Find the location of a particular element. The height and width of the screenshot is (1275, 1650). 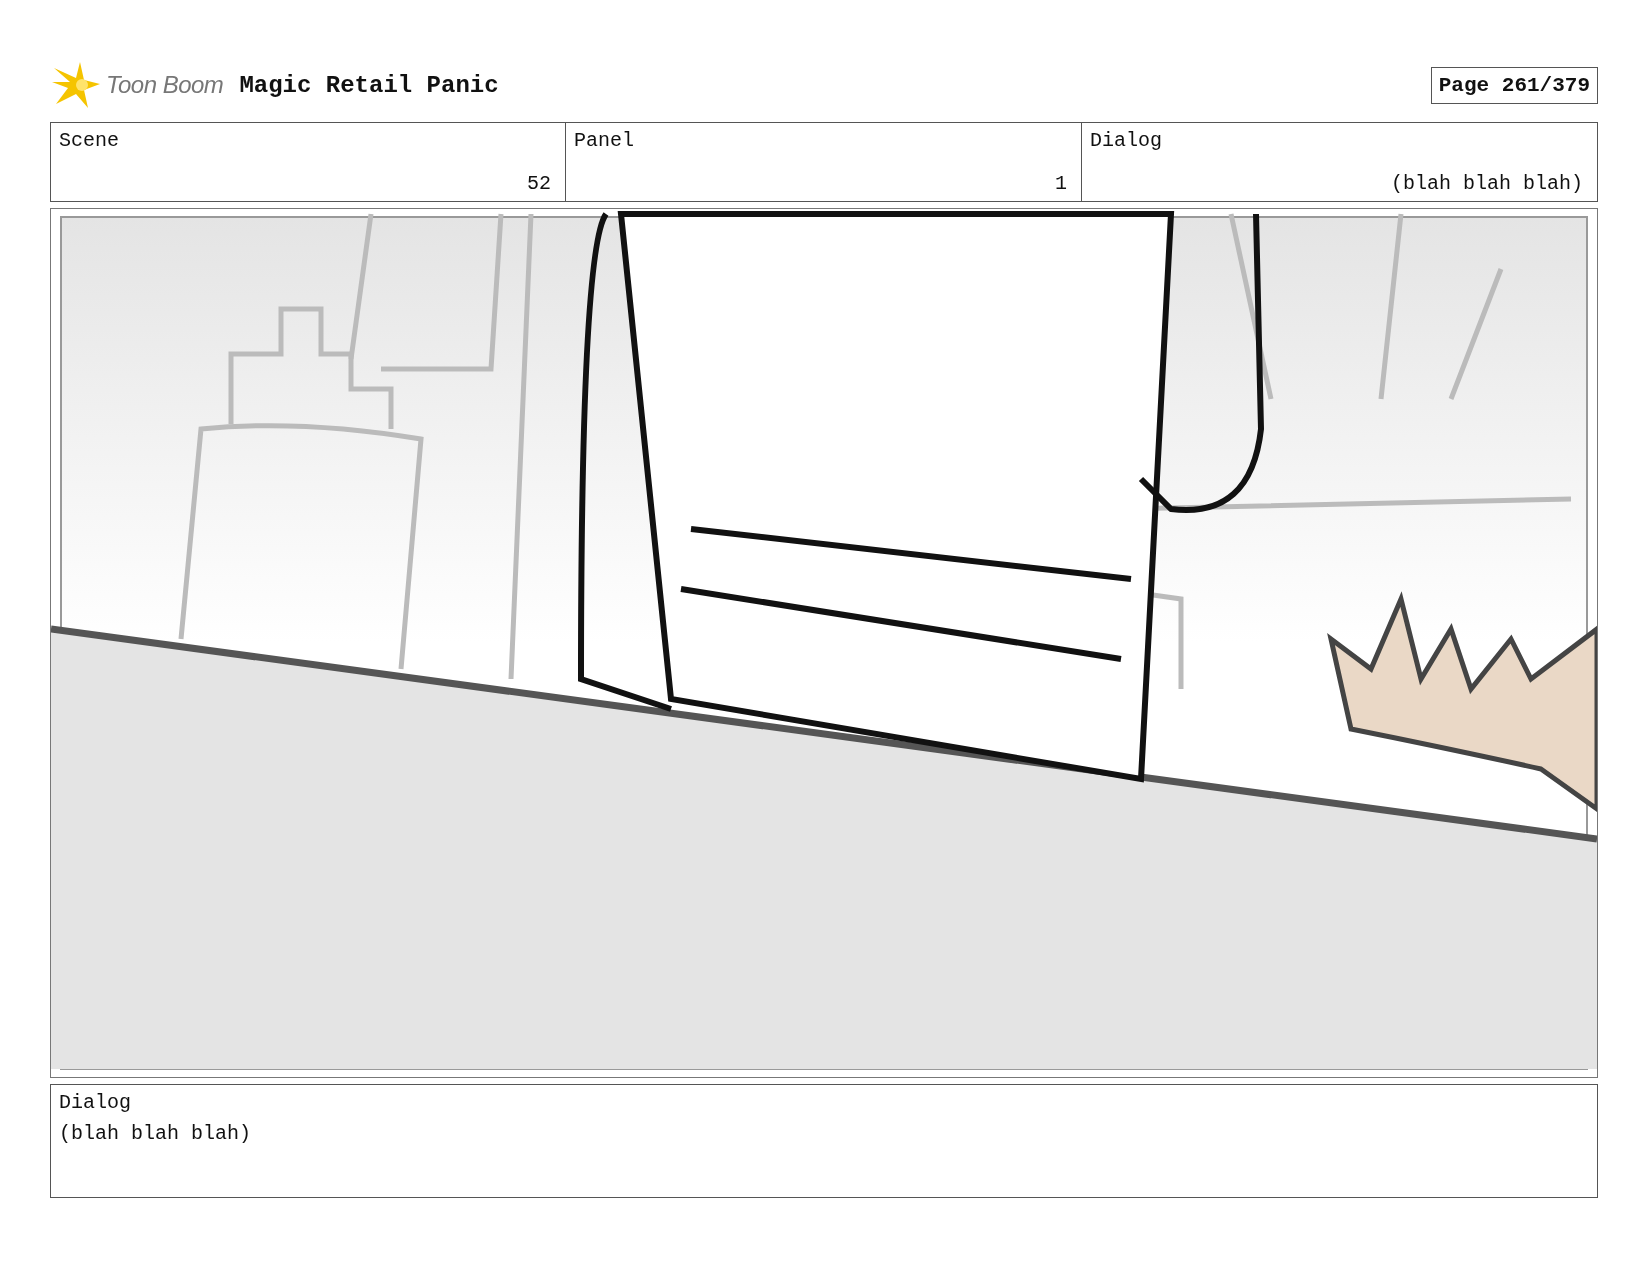

field-value: 1 is located at coordinates (1060, 183).